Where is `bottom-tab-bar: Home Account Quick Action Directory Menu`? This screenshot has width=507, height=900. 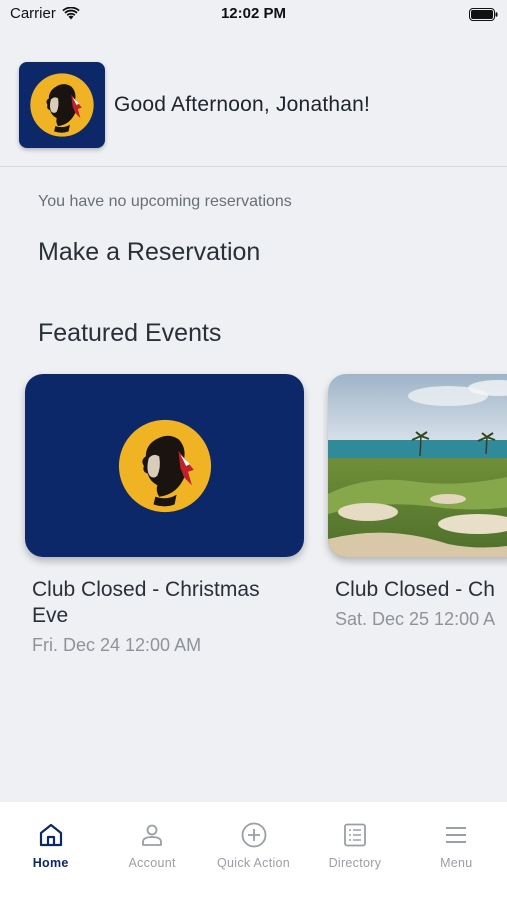
bottom-tab-bar: Home Account Quick Action Directory Menu is located at coordinates (253, 851).